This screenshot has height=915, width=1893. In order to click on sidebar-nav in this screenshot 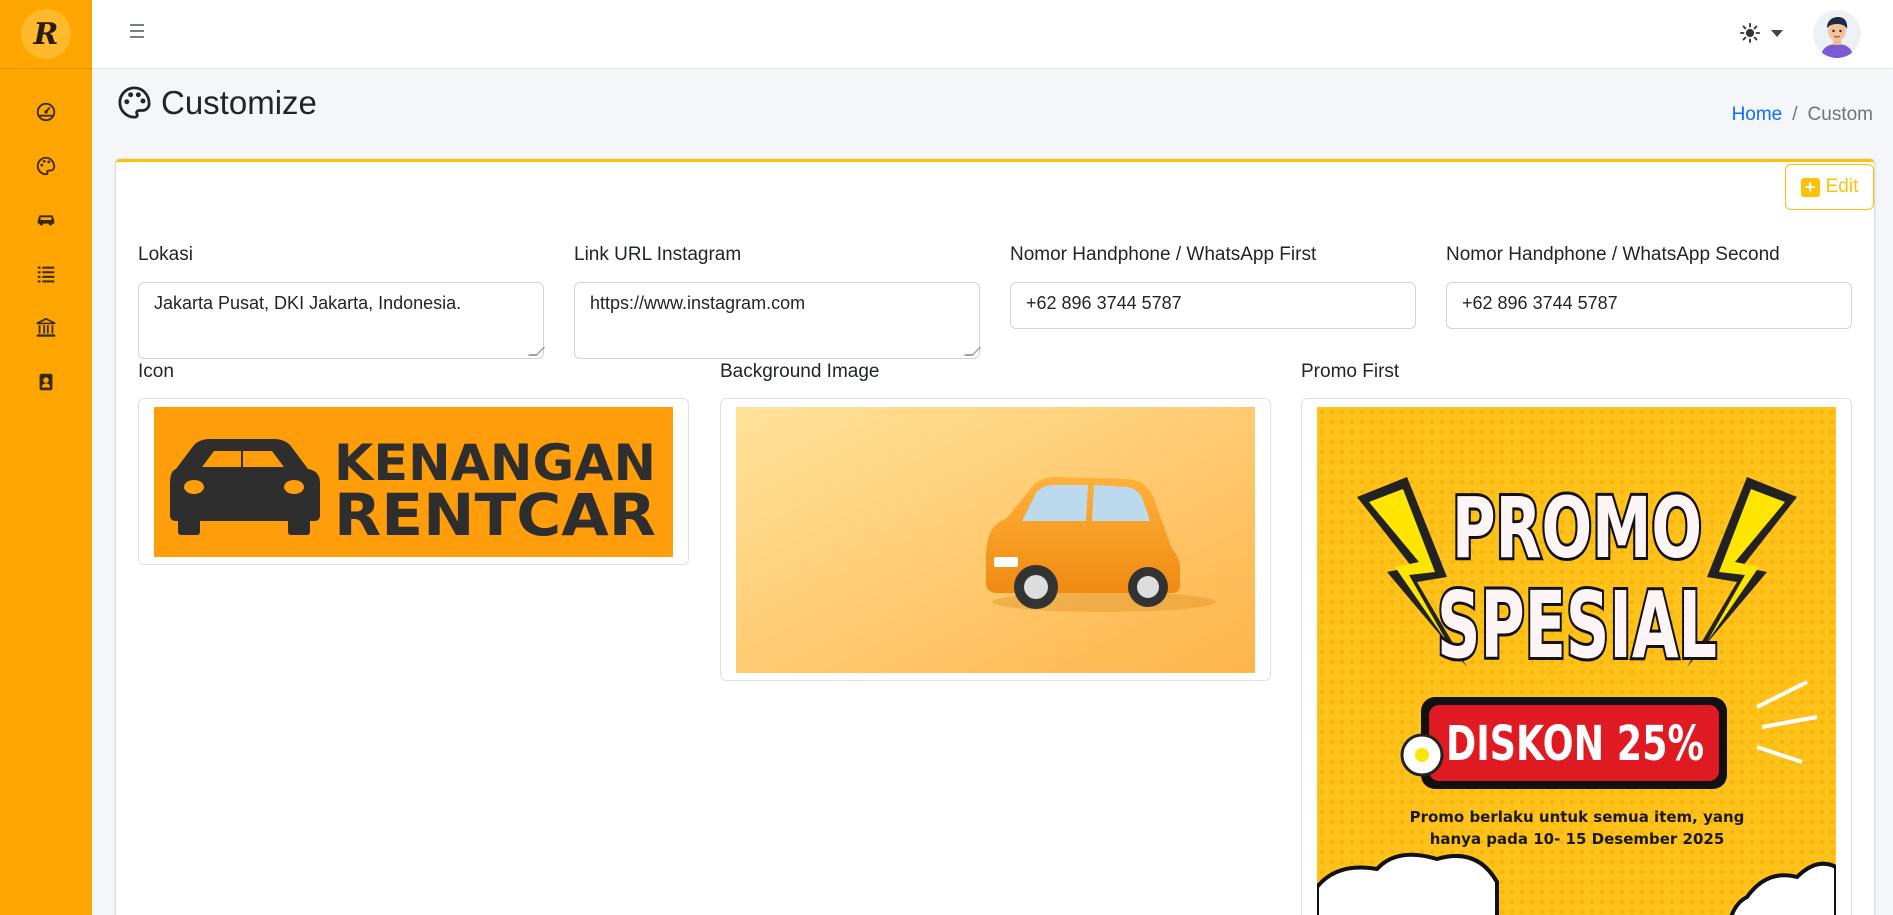, I will do `click(46, 239)`.